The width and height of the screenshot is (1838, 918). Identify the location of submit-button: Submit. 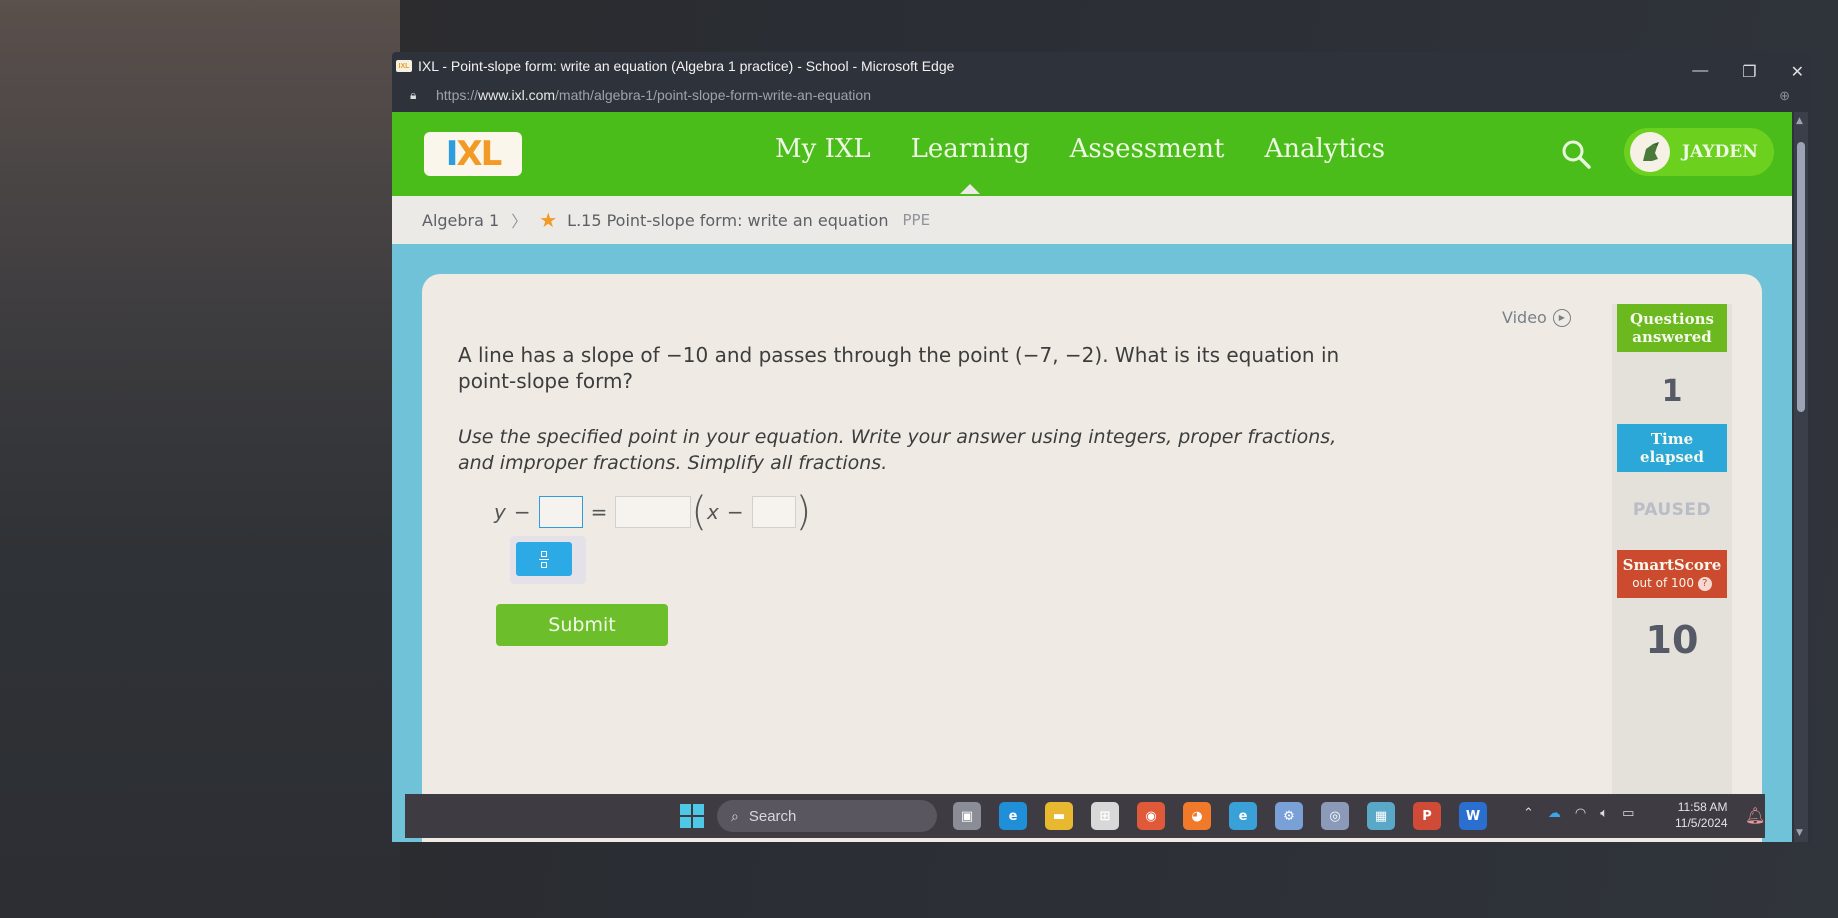
(582, 625).